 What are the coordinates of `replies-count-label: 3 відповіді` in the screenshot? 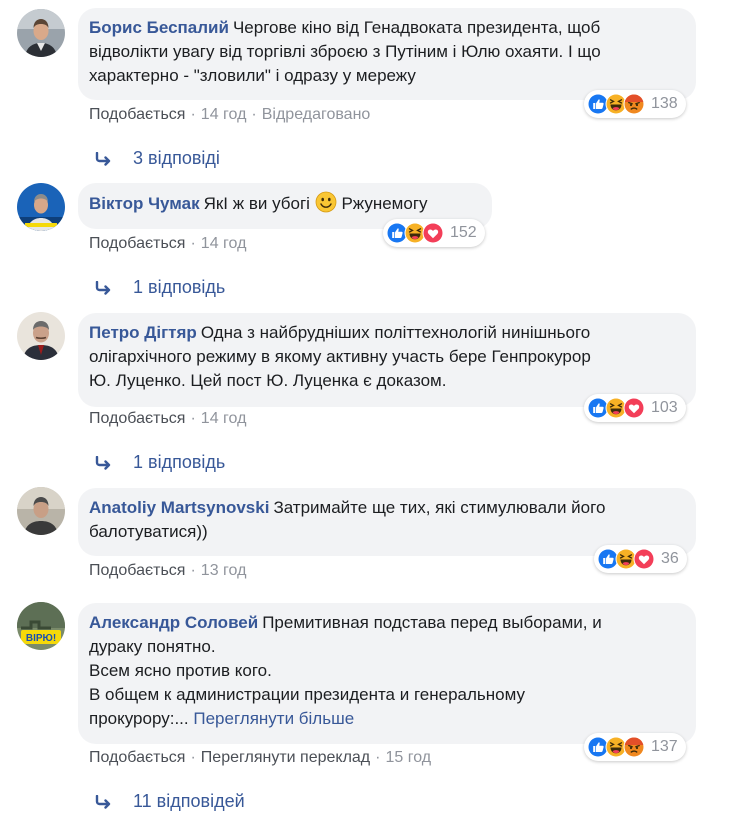 It's located at (176, 158).